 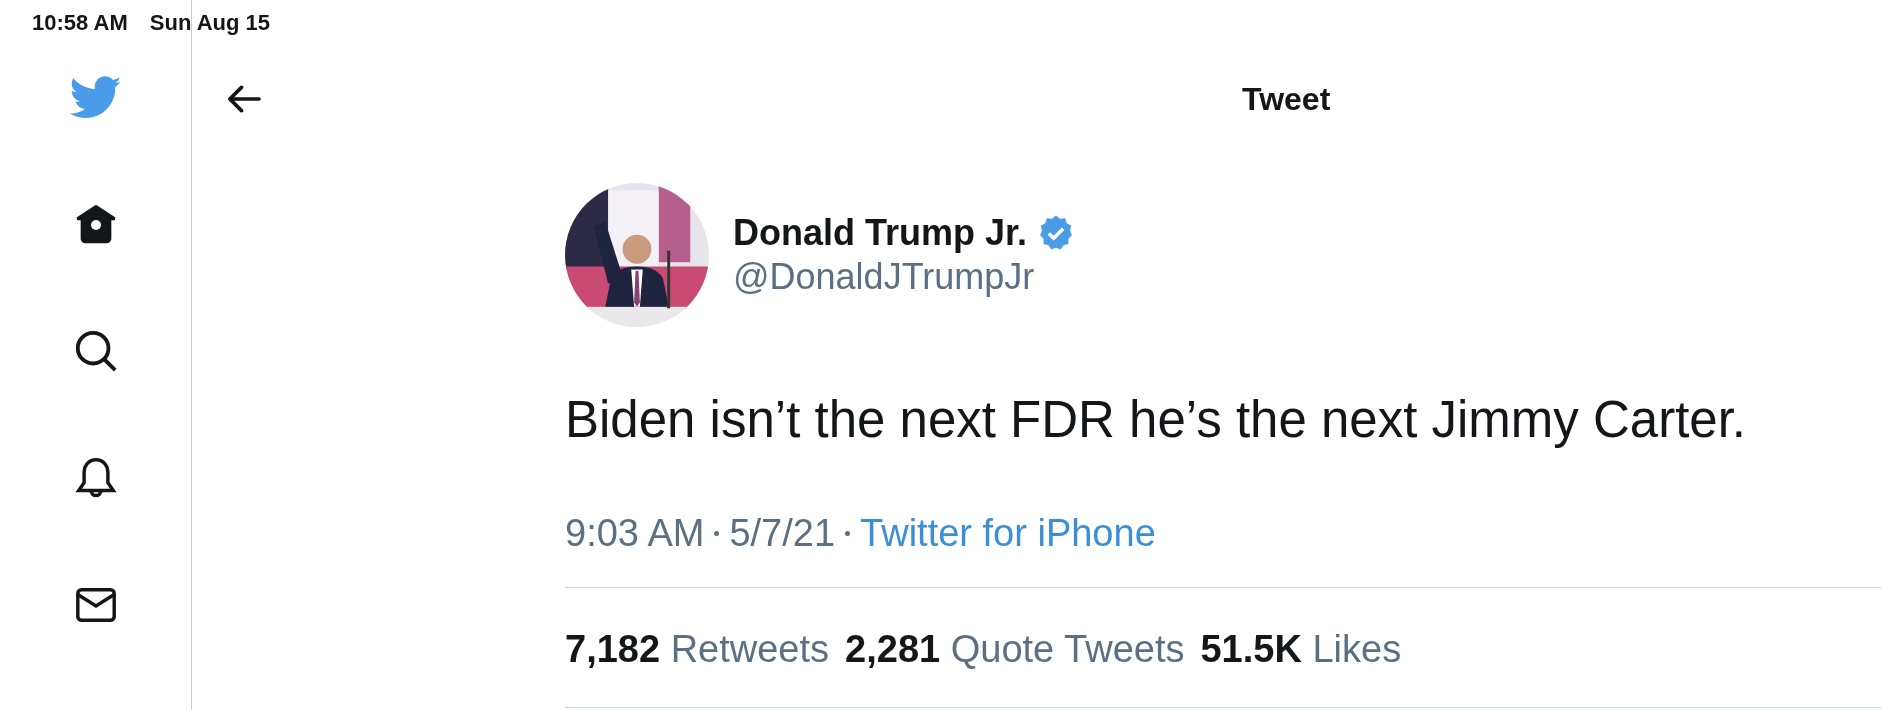 What do you see at coordinates (1301, 650) in the screenshot?
I see `stat-link: 51.5K Likes` at bounding box center [1301, 650].